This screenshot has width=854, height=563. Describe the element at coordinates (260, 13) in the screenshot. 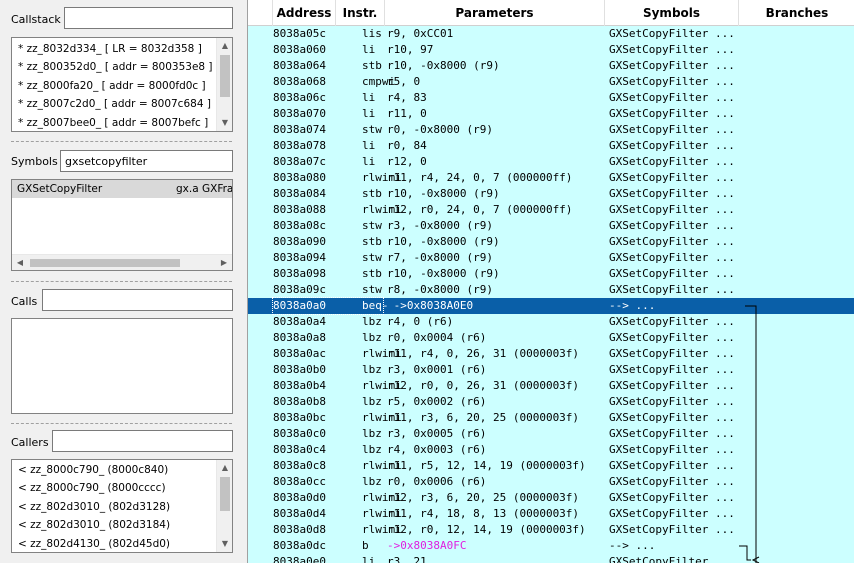

I see `header-blank` at that location.